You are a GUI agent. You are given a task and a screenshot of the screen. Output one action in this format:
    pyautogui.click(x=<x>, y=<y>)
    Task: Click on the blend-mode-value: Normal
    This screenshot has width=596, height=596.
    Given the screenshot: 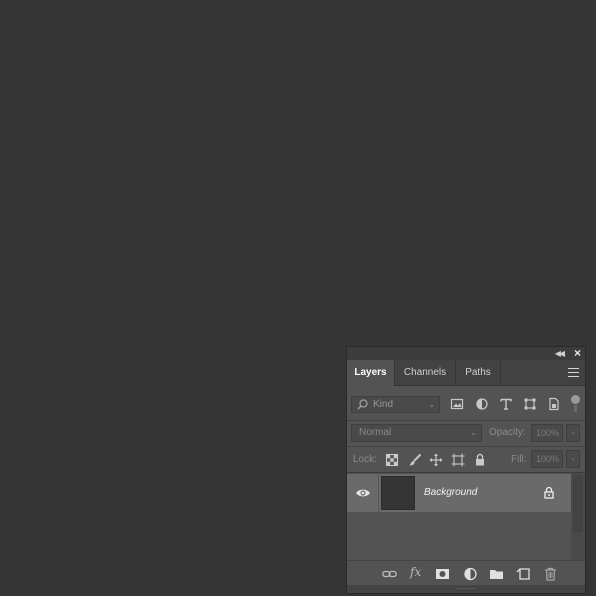 What is the action you would take?
    pyautogui.click(x=375, y=432)
    